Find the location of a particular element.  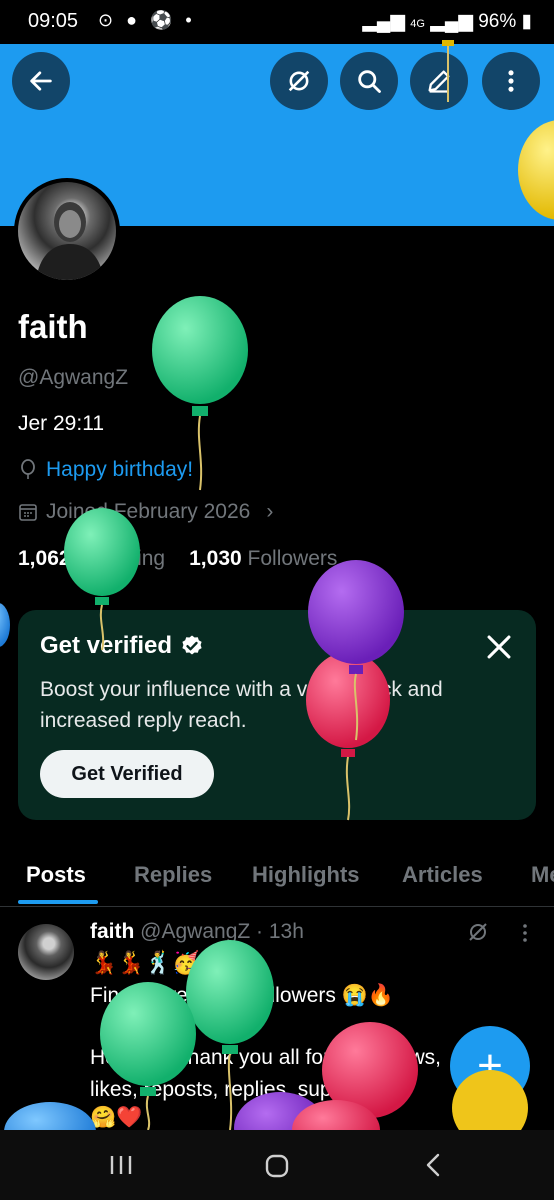

birthday-text: Happy birthday! is located at coordinates (120, 469).